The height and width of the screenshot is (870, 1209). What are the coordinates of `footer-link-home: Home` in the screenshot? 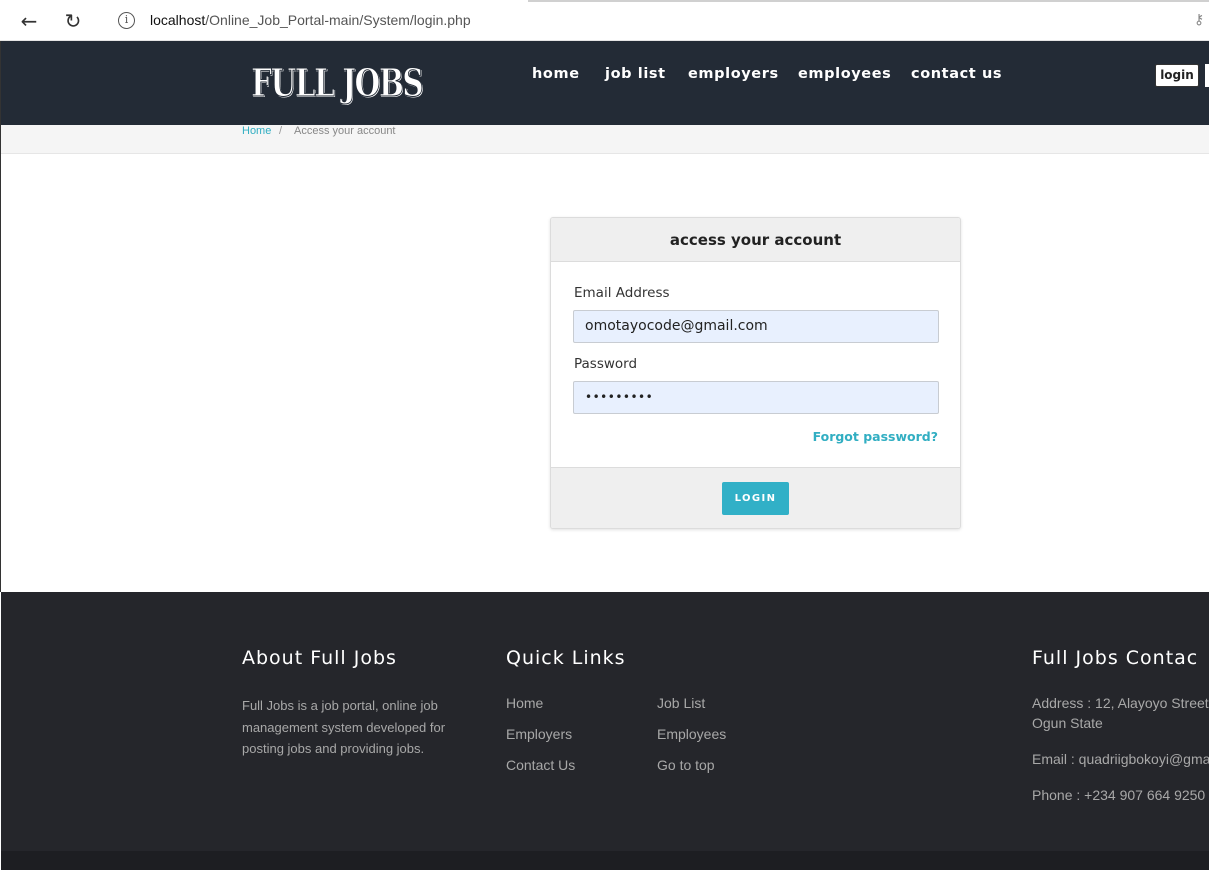 It's located at (524, 703).